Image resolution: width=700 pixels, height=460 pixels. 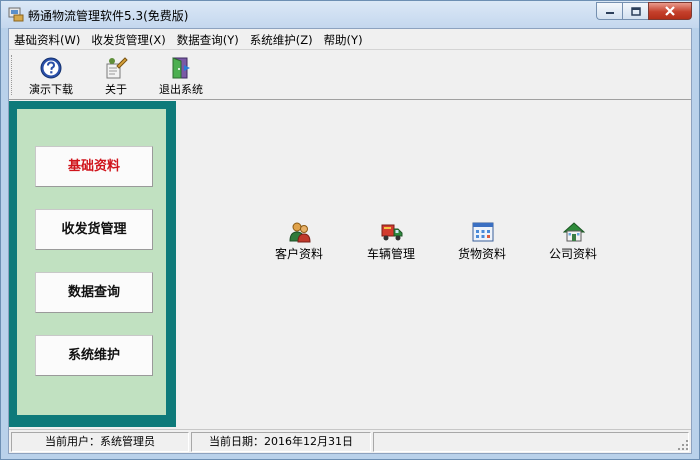 I want to click on about-button: 关于, so click(x=116, y=75).